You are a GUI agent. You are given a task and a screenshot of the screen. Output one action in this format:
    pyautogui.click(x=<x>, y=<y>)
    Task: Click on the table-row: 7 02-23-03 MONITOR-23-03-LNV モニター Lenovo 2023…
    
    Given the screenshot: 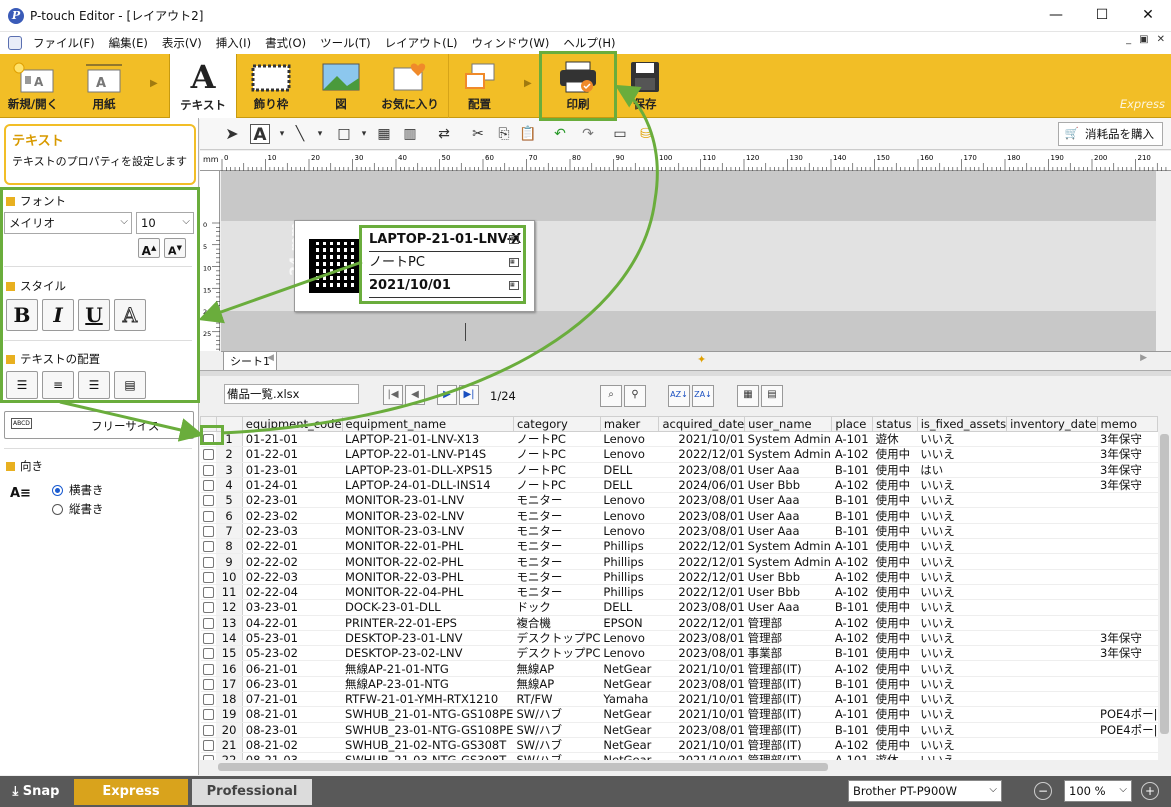 What is the action you would take?
    pyautogui.click(x=679, y=531)
    